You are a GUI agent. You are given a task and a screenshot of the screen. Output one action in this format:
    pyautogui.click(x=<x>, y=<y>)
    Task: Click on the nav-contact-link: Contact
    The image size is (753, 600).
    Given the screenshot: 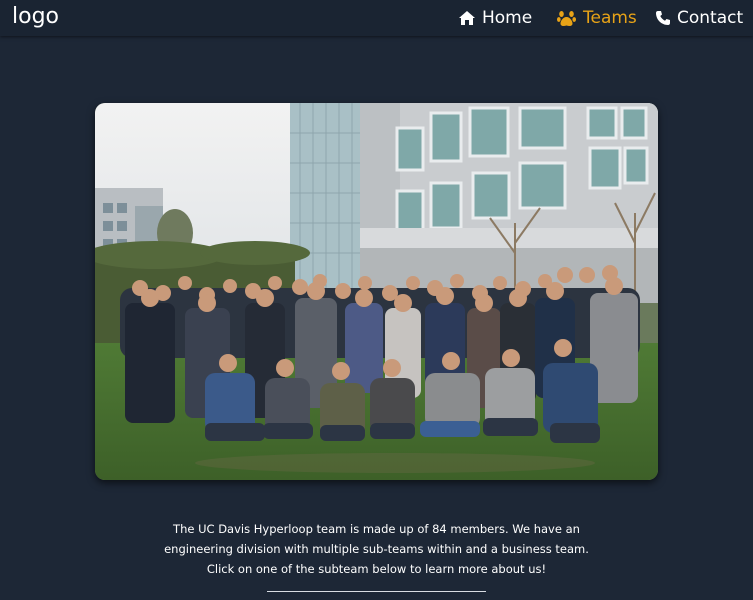 What is the action you would take?
    pyautogui.click(x=699, y=18)
    